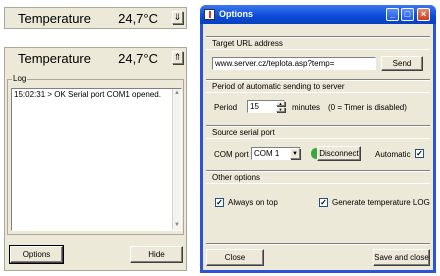 The image size is (440, 276). What do you see at coordinates (407, 14) in the screenshot?
I see `maximize-icon: □` at bounding box center [407, 14].